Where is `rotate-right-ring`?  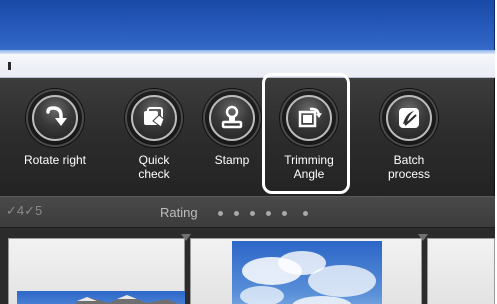
rotate-right-ring is located at coordinates (55, 118).